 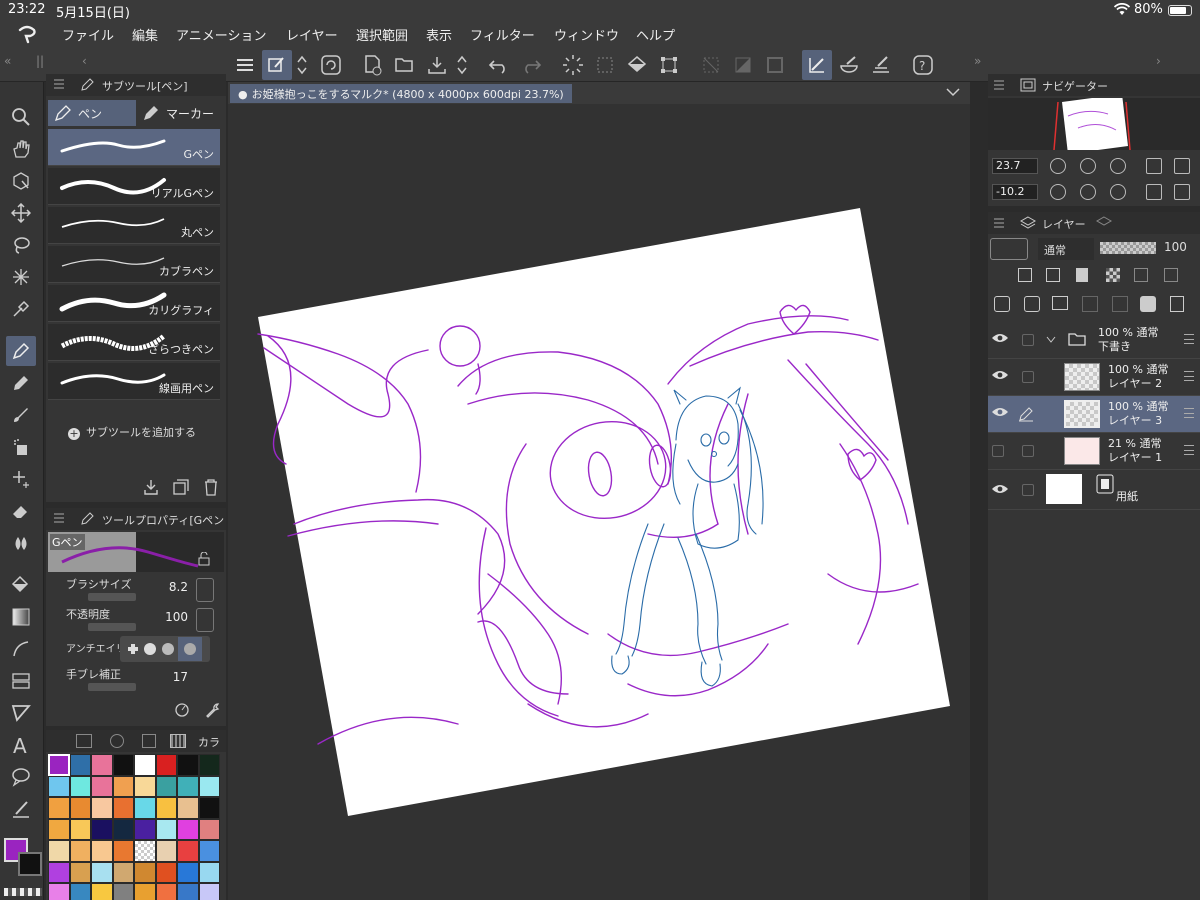 What do you see at coordinates (1053, 275) in the screenshot?
I see `reference-layer-icon` at bounding box center [1053, 275].